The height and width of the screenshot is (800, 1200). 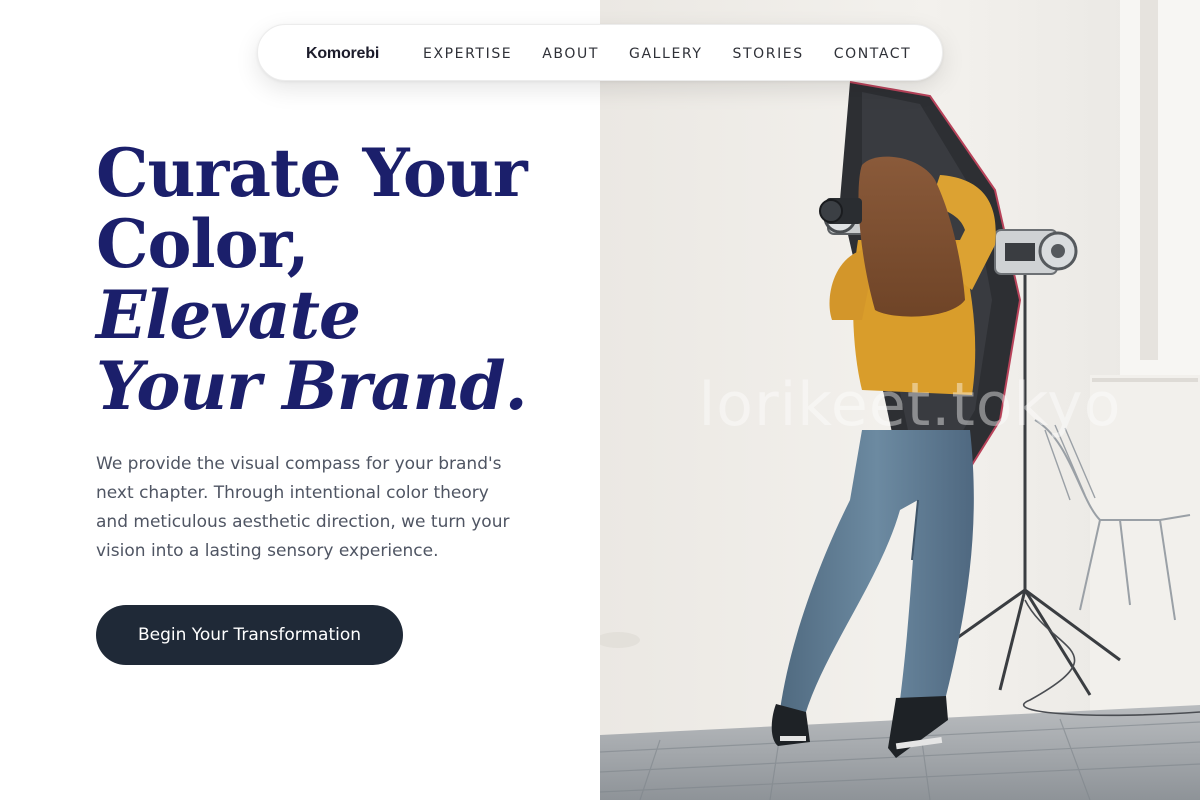 What do you see at coordinates (312, 173) in the screenshot?
I see `headline-line-1: Curate Your` at bounding box center [312, 173].